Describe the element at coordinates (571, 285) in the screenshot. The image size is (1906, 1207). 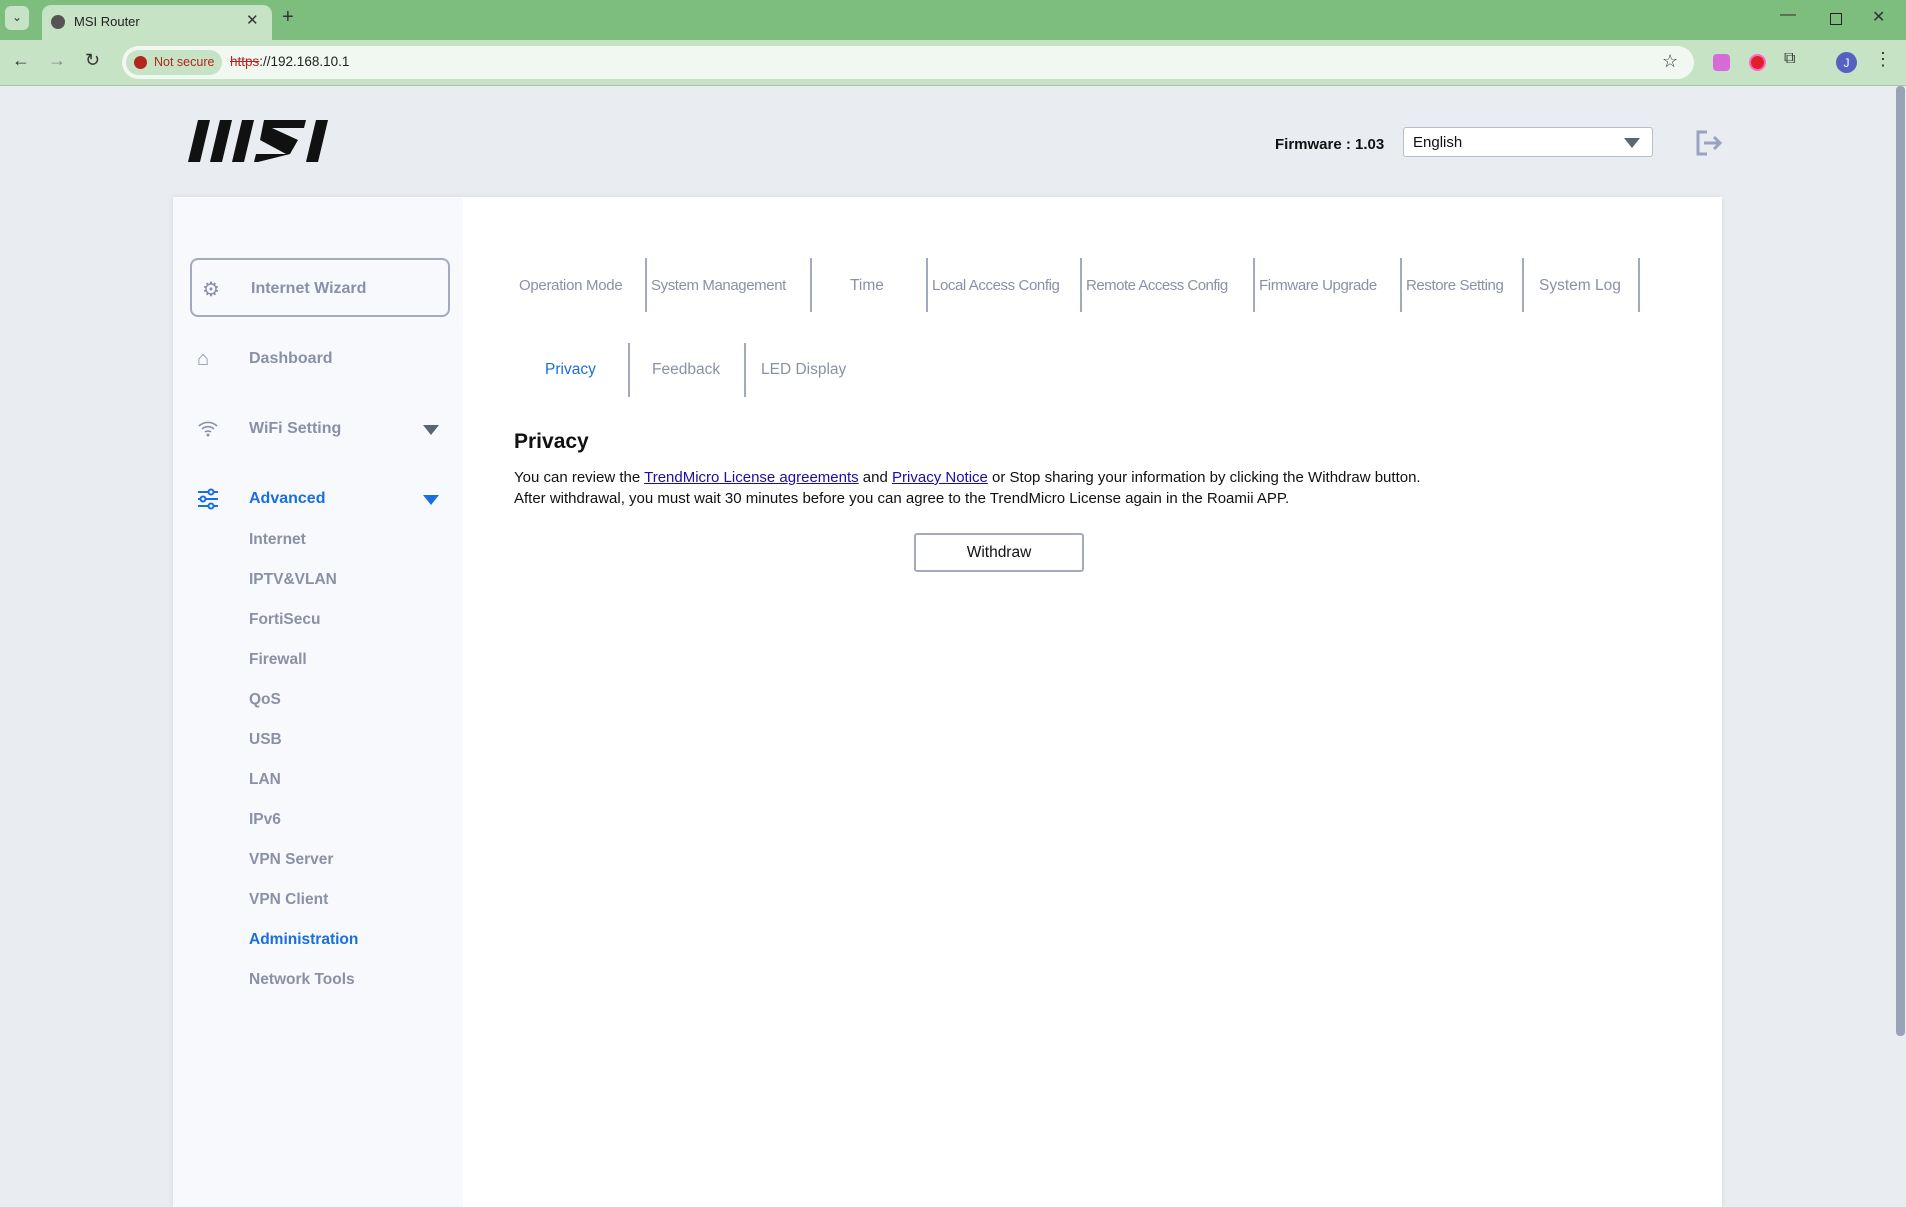
I see `tab-operation-mode: Operation Mode` at that location.